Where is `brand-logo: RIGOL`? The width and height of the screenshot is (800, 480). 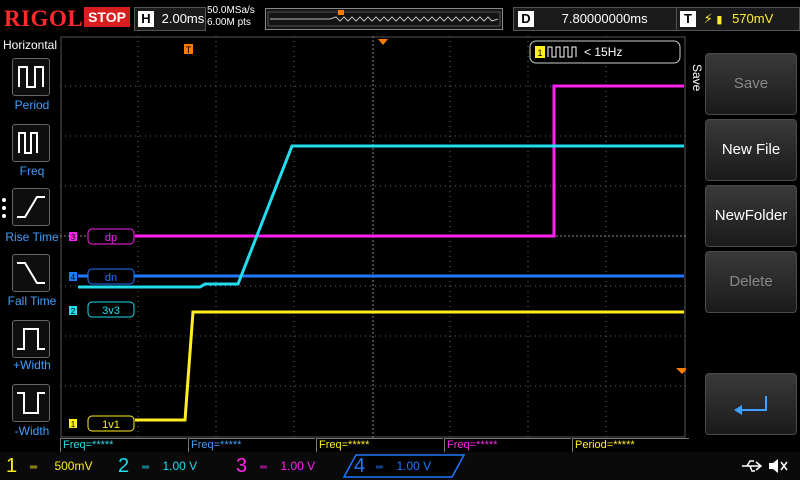 brand-logo: RIGOL is located at coordinates (44, 18).